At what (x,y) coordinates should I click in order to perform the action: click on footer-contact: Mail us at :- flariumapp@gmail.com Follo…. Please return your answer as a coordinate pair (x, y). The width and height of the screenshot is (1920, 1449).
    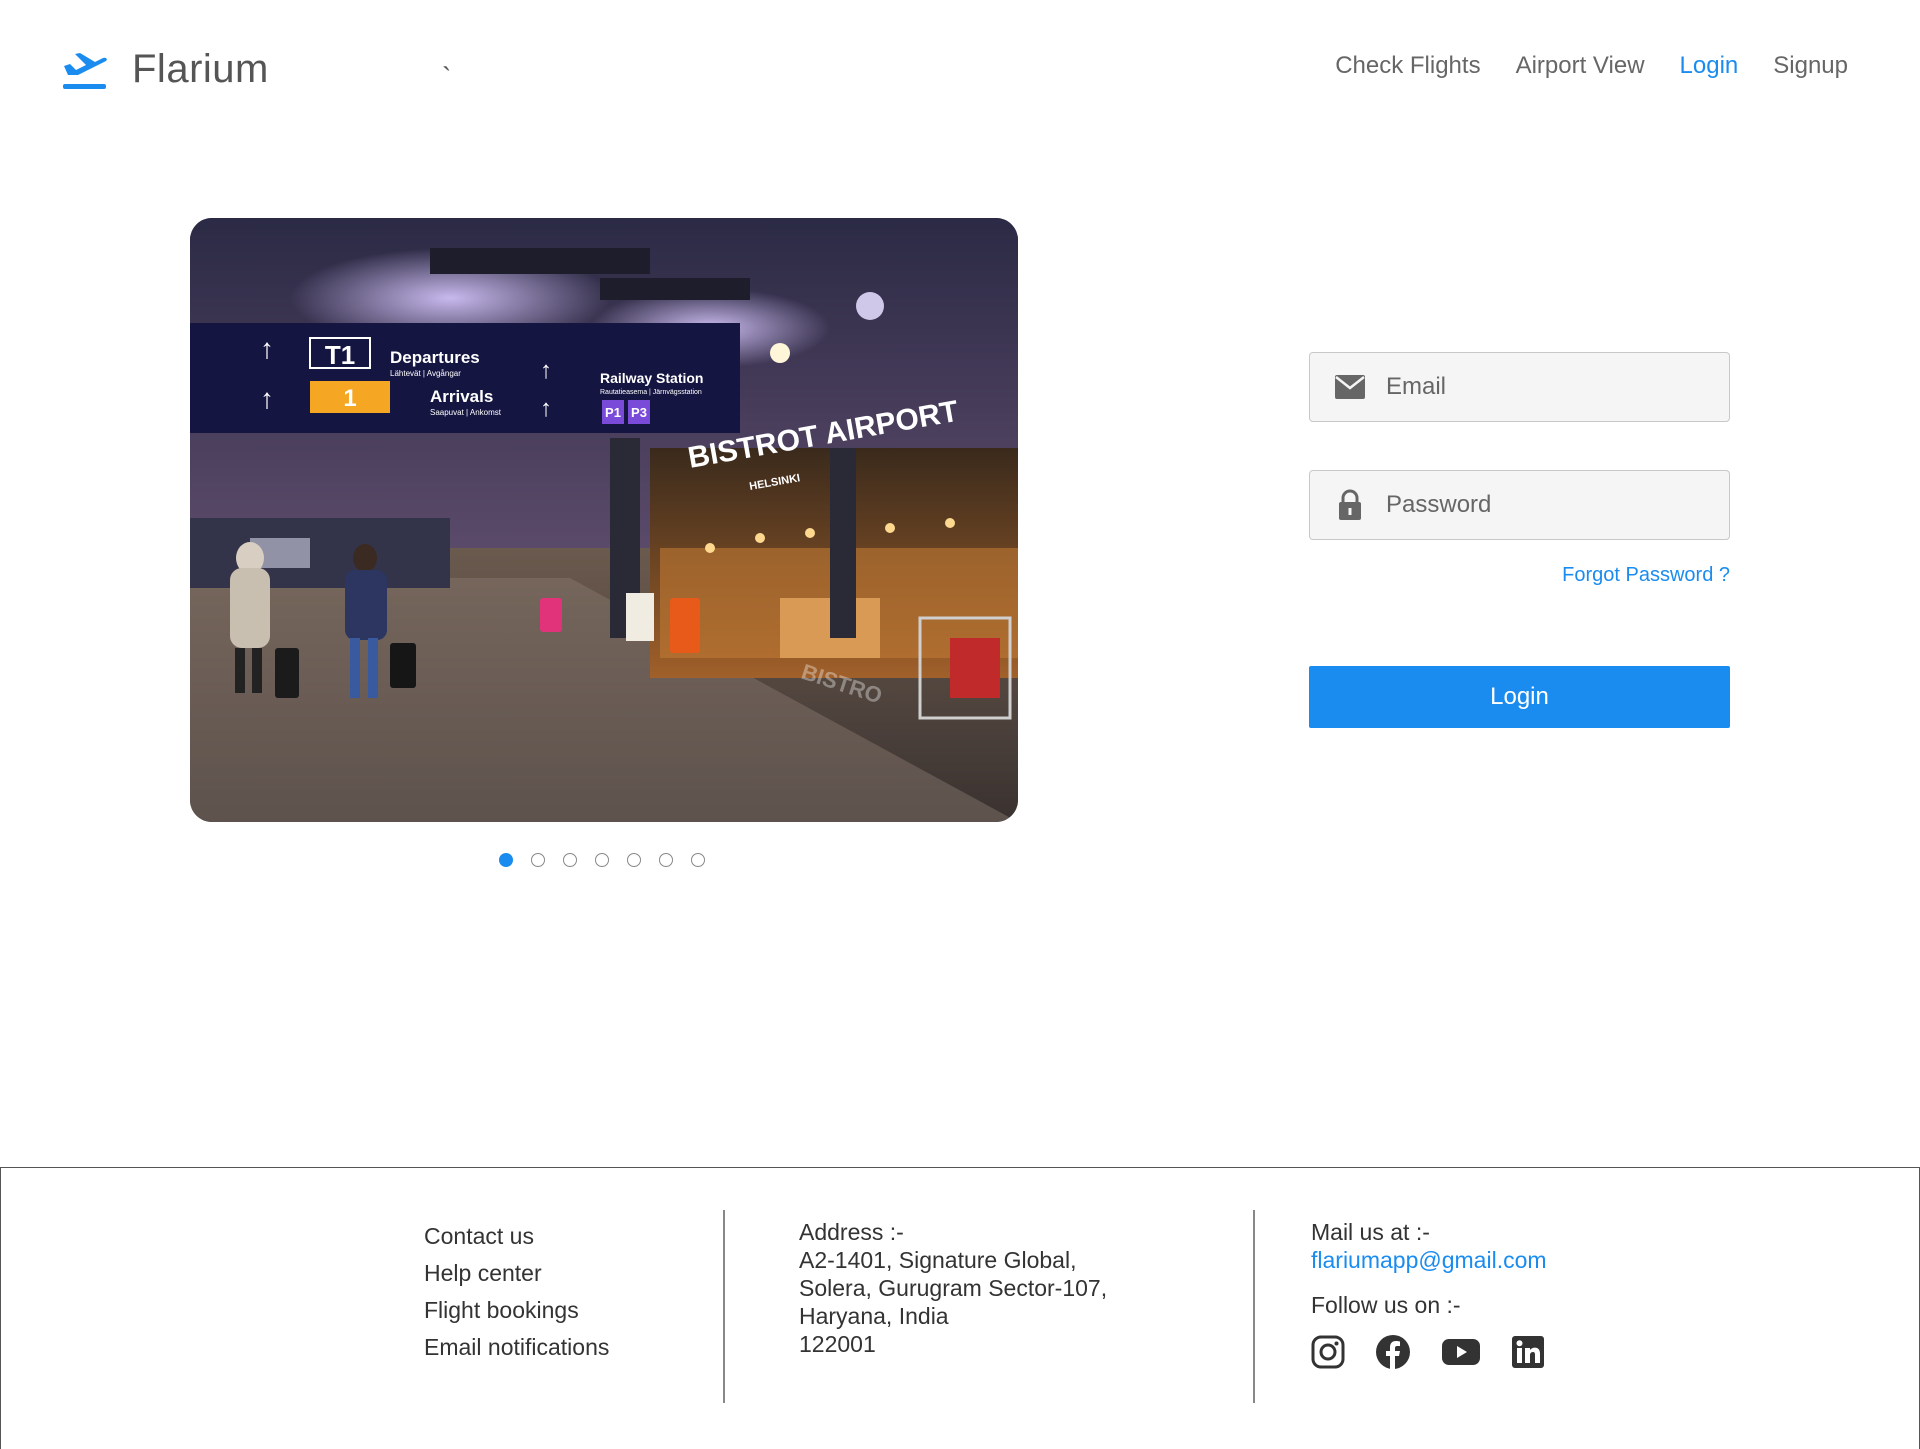
    Looking at the image, I should click on (1429, 1268).